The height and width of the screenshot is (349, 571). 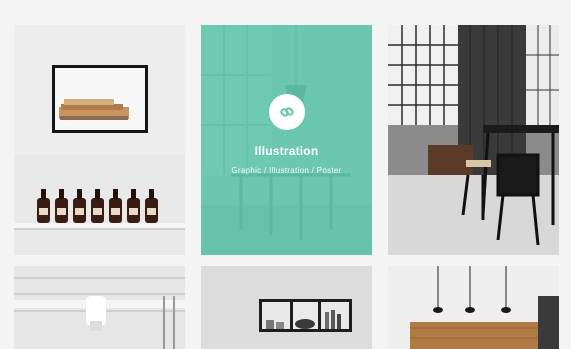 I want to click on wall-shelf-photo, so click(x=286, y=307).